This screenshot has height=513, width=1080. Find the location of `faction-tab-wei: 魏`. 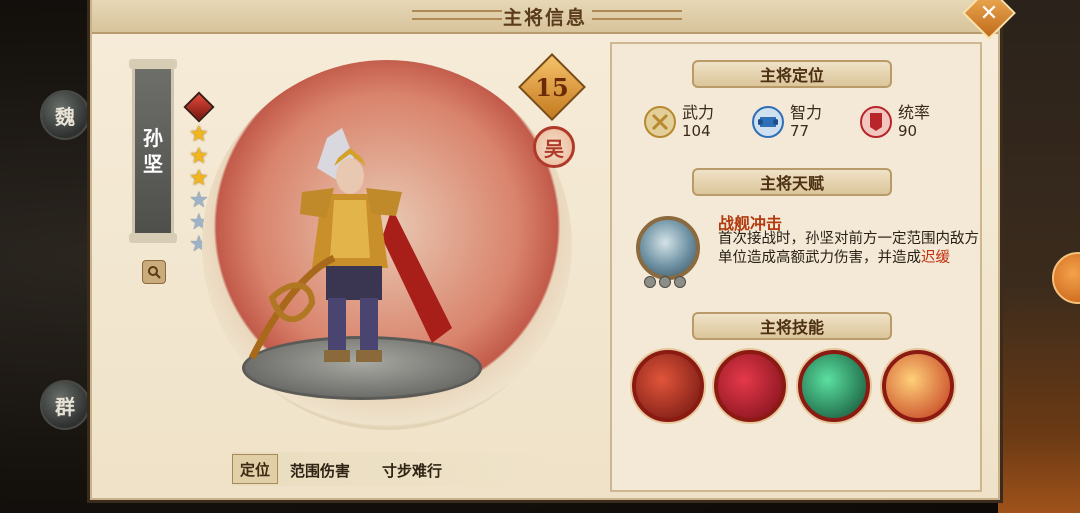

faction-tab-wei: 魏 is located at coordinates (65, 115).